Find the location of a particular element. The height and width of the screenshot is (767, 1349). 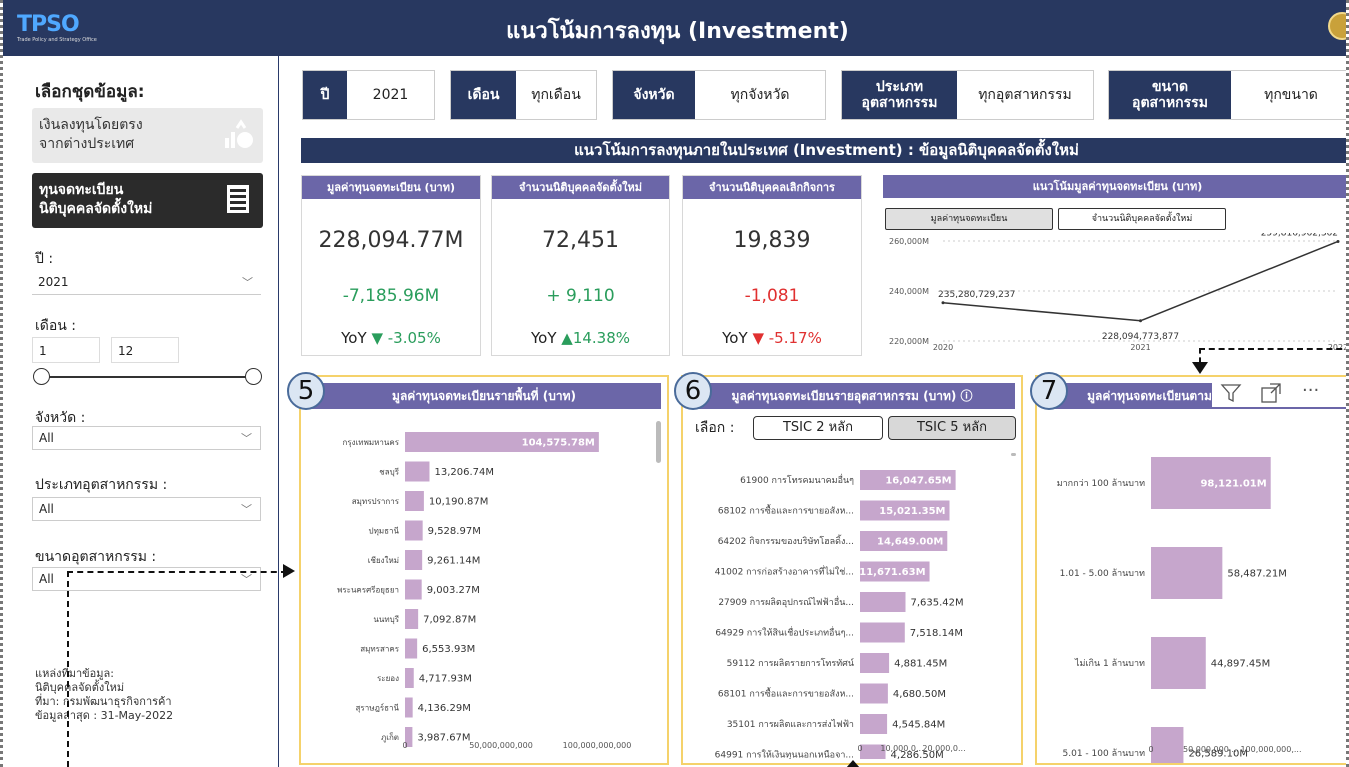

year-dropdown: 2021 ﹀ is located at coordinates (146, 283).